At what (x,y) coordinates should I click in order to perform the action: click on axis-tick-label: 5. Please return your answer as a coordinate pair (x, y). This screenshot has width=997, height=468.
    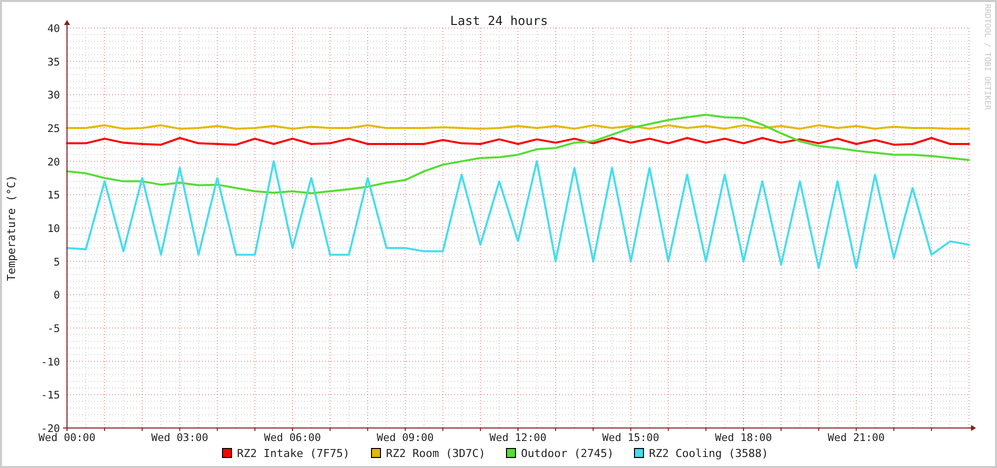
    Looking at the image, I should click on (57, 262).